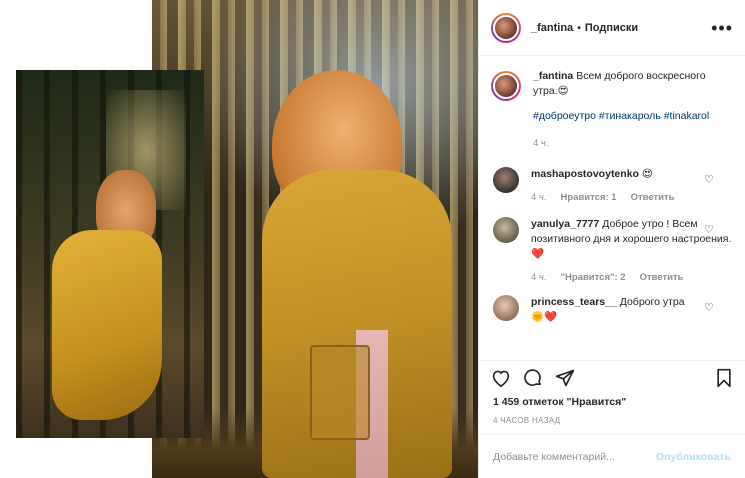  Describe the element at coordinates (506, 27) in the screenshot. I see `author-avatar` at that location.